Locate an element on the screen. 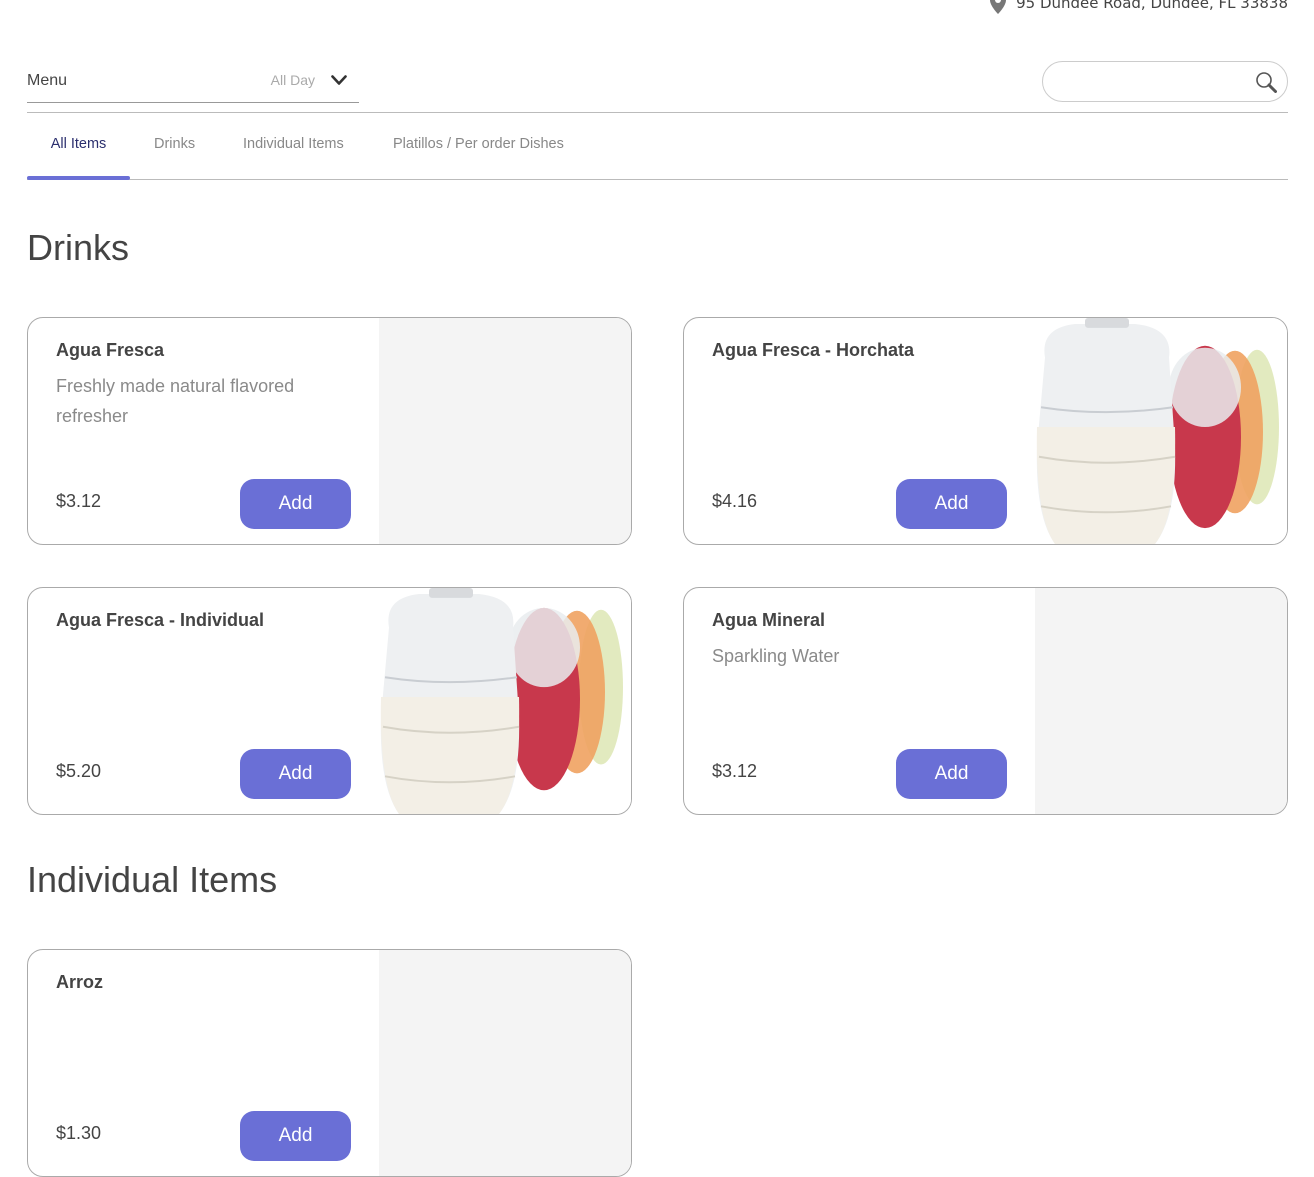  tab-platillos: Platillos / Per order Dishes is located at coordinates (478, 146).